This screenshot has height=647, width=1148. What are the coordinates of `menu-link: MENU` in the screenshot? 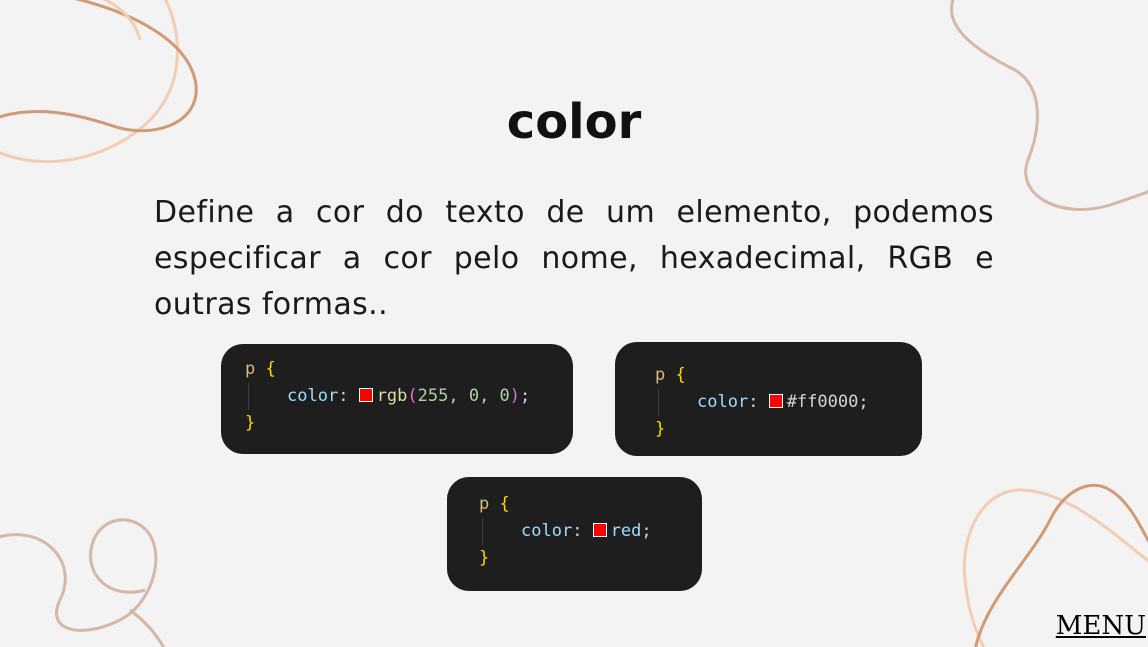 It's located at (1101, 626).